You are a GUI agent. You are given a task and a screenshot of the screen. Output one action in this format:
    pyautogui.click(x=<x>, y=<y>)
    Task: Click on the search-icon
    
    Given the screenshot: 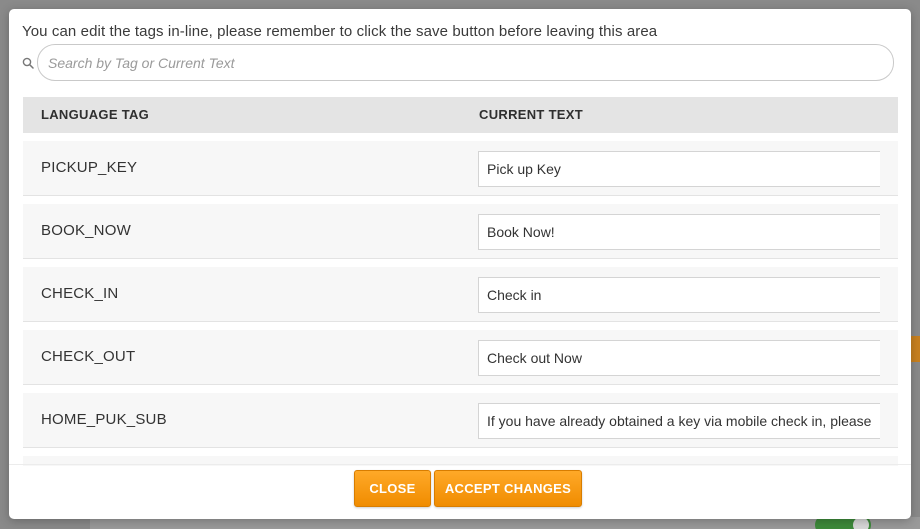 What is the action you would take?
    pyautogui.click(x=28, y=63)
    